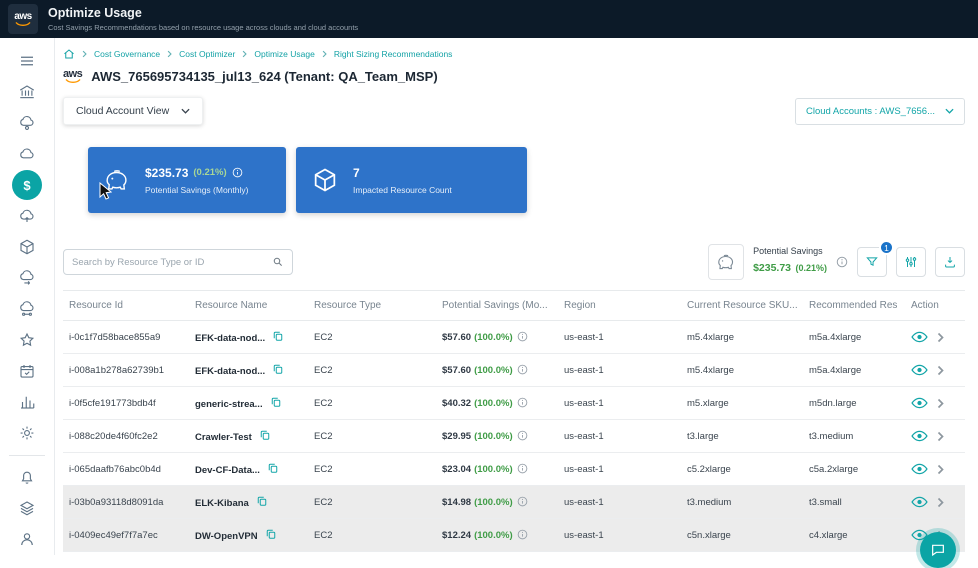  Describe the element at coordinates (207, 54) in the screenshot. I see `breadcrumb-cost-optimizer: Cost Optimizer` at that location.